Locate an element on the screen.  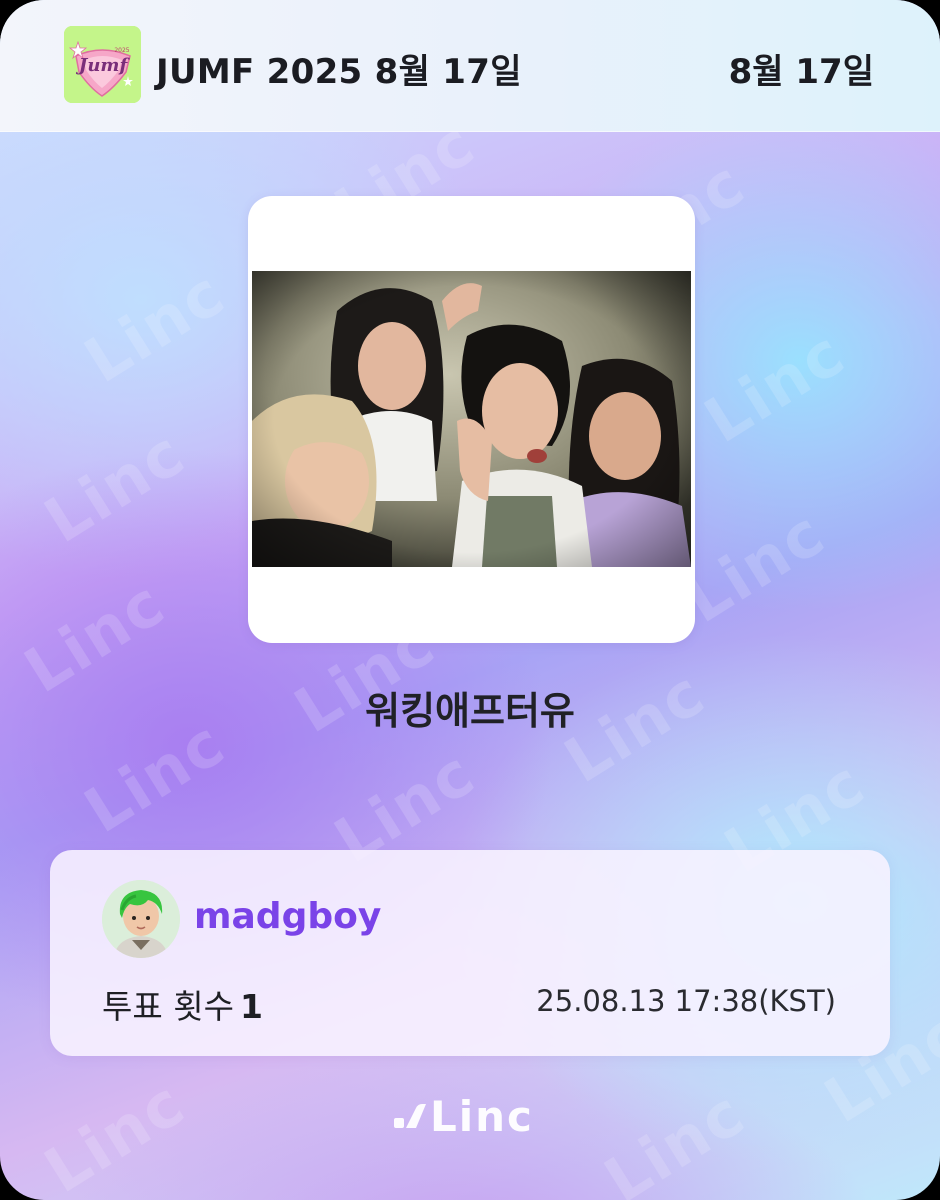
svg-text: Jumf is located at coordinates (103, 65).